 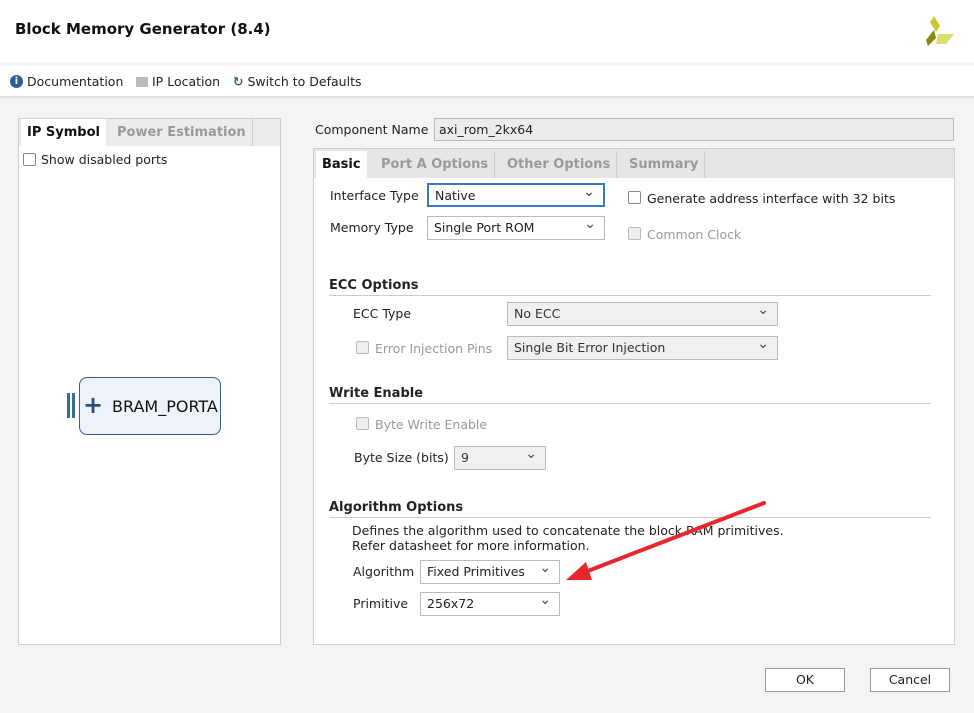 I want to click on ip-location-button: IP Location, so click(x=178, y=81).